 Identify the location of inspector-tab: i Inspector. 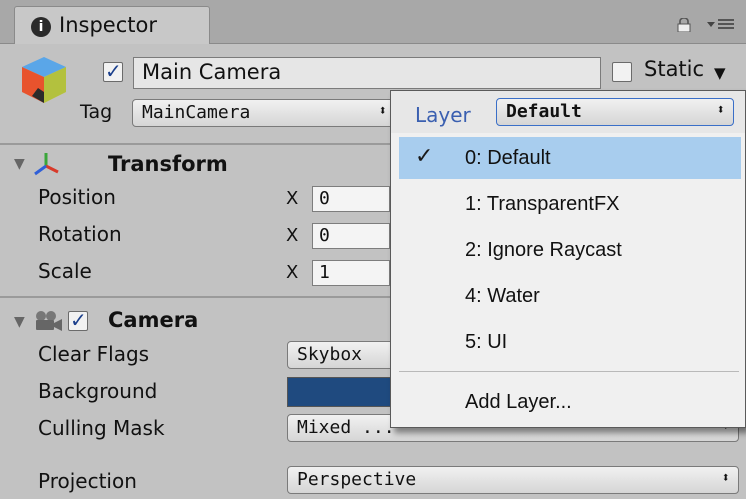
(112, 25).